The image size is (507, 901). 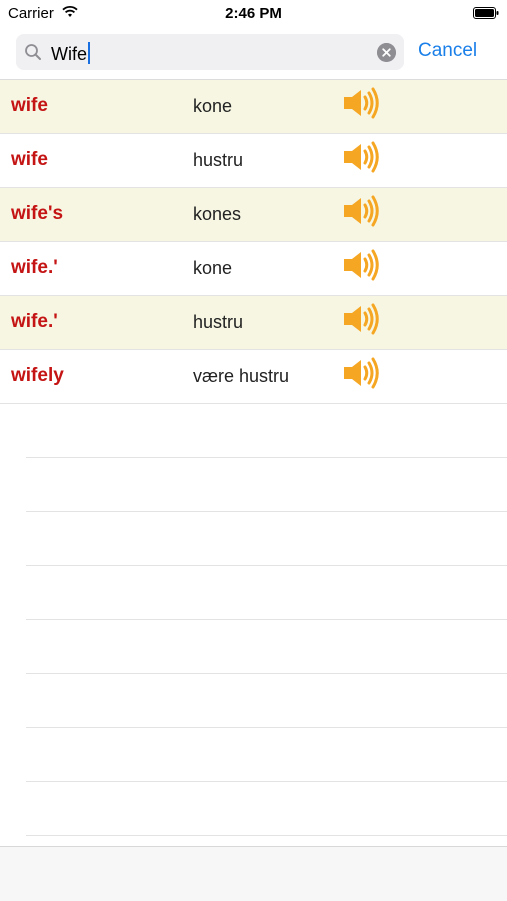 I want to click on result-translation: kones, so click(x=217, y=214).